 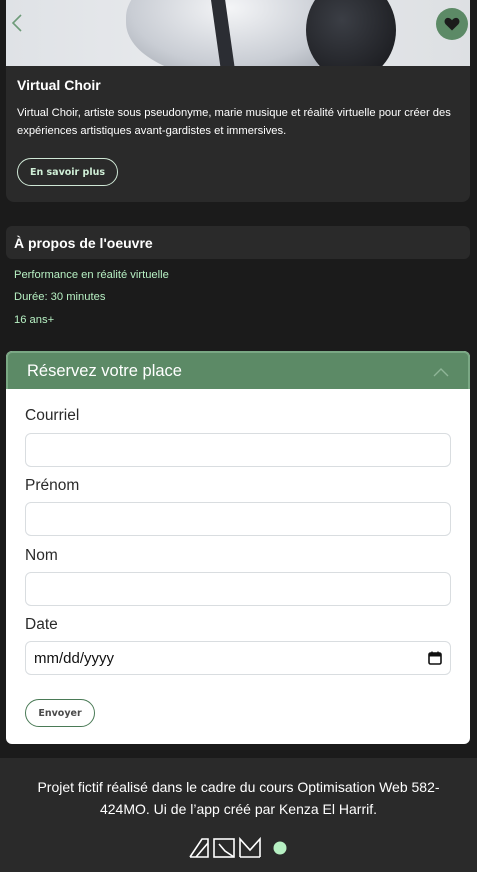 I want to click on heart-icon, so click(x=452, y=24).